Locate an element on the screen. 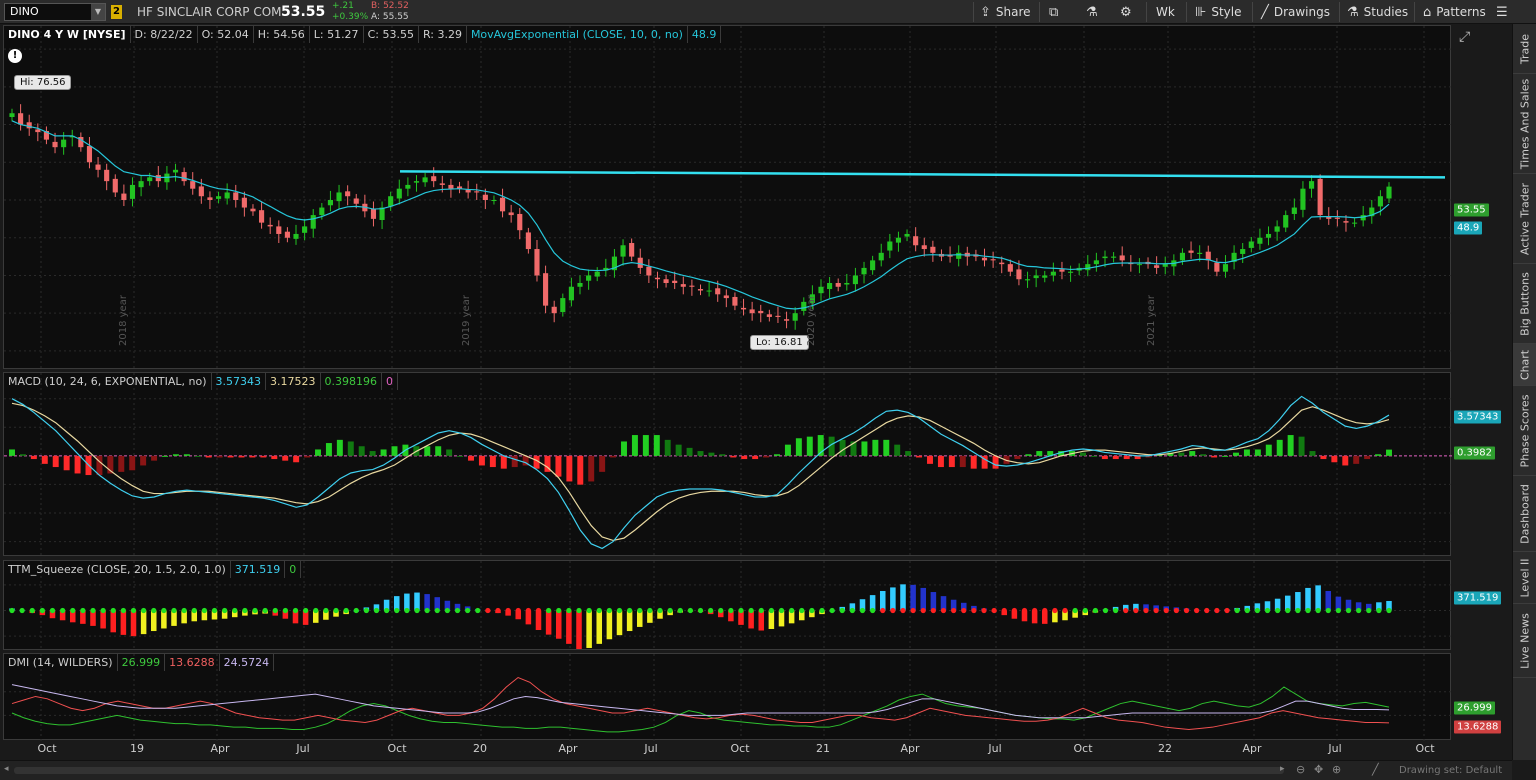 Image resolution: width=1536 pixels, height=780 pixels. x-tick-label: Oct is located at coordinates (47, 748).